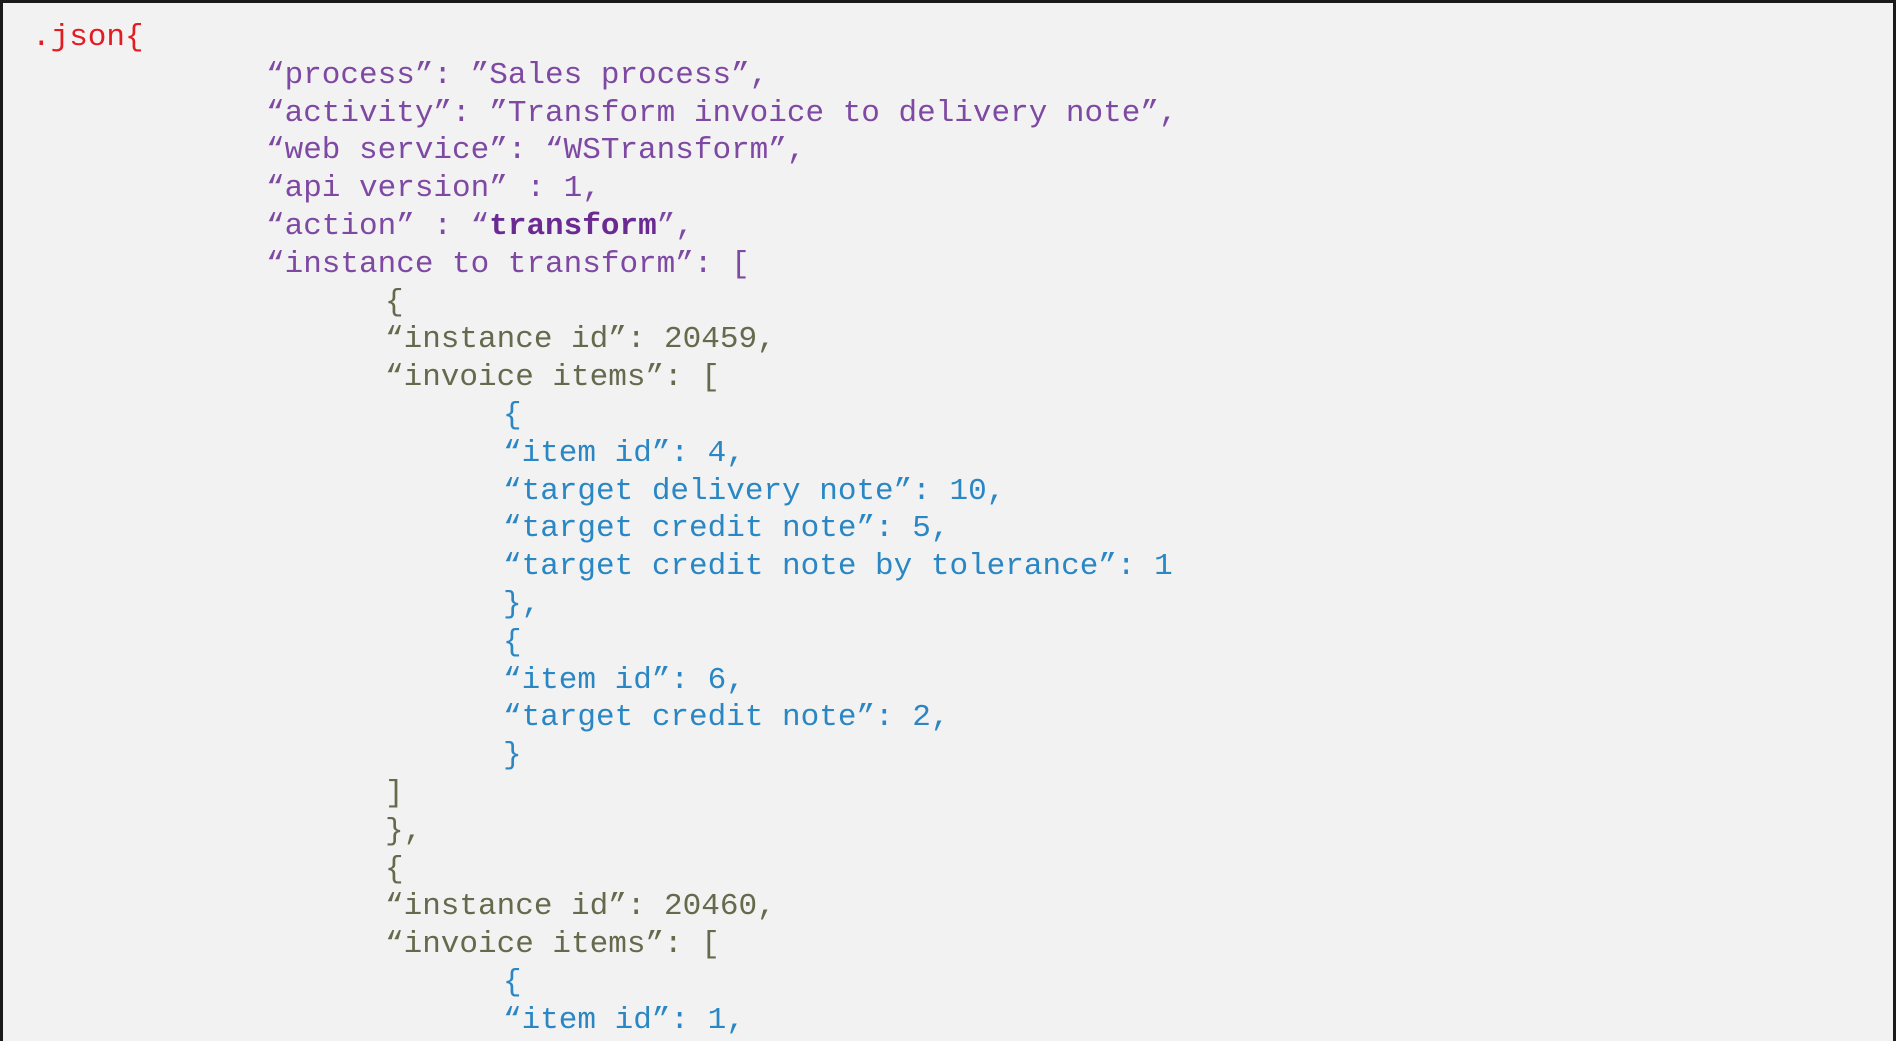  I want to click on code-line: “target credit note by tolerance”: 1, so click(838, 567).